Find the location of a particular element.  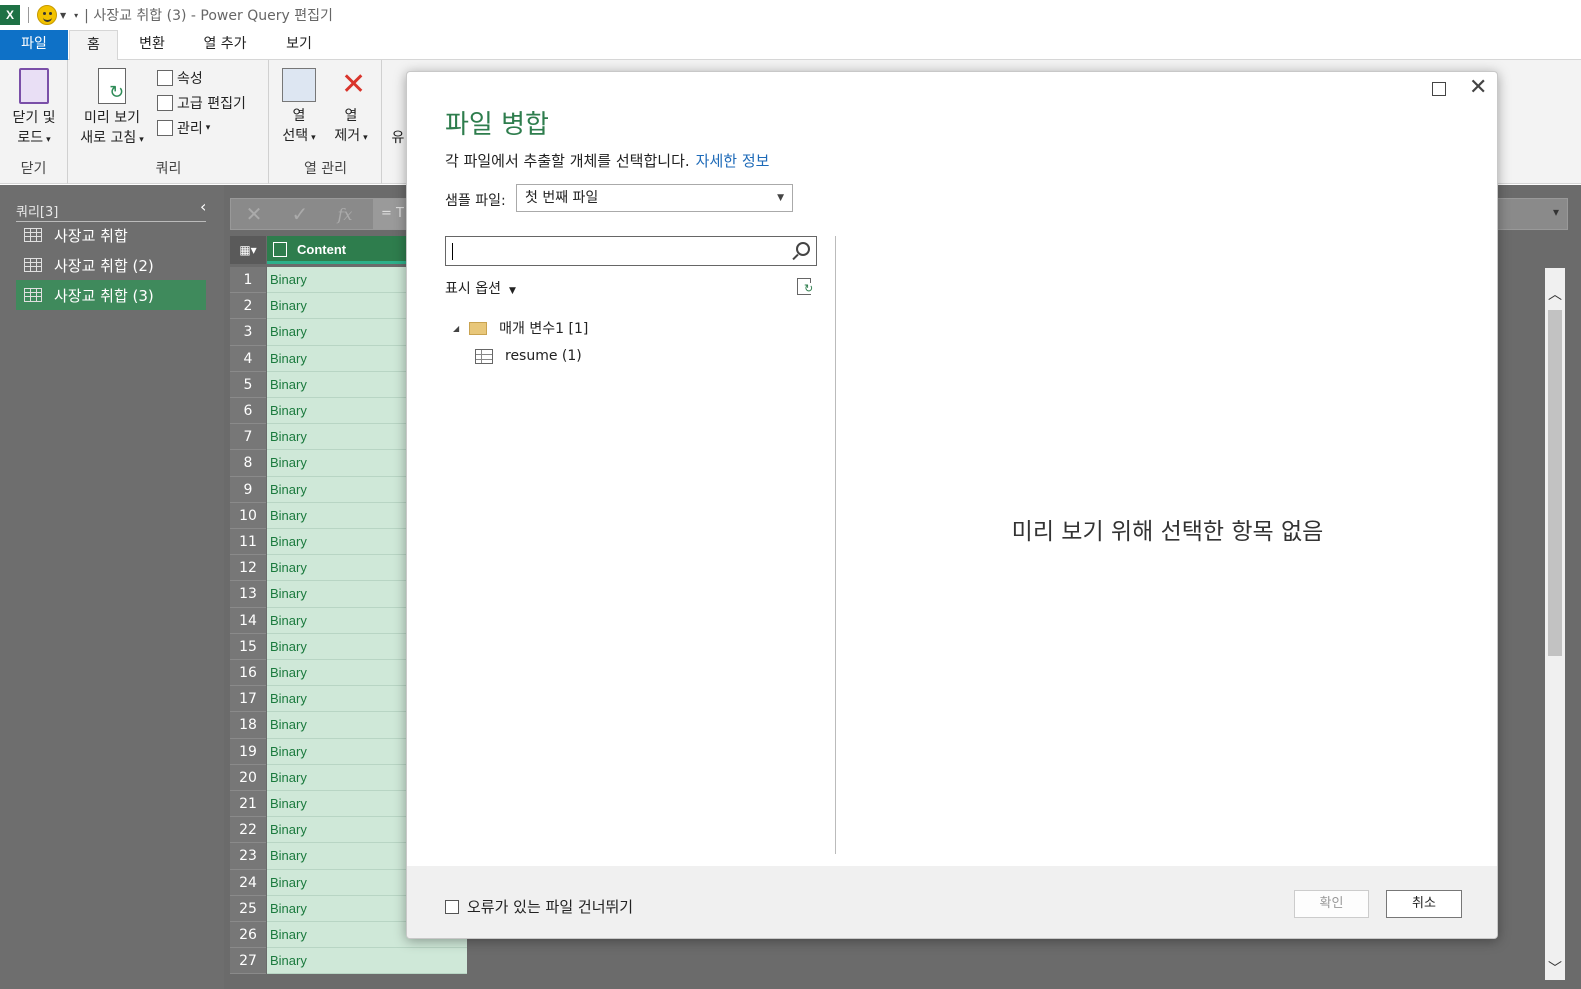

dialog-subtitle: 각 파일에서 추출할 개체를 선택합니다. 자세한 정보 is located at coordinates (607, 160).